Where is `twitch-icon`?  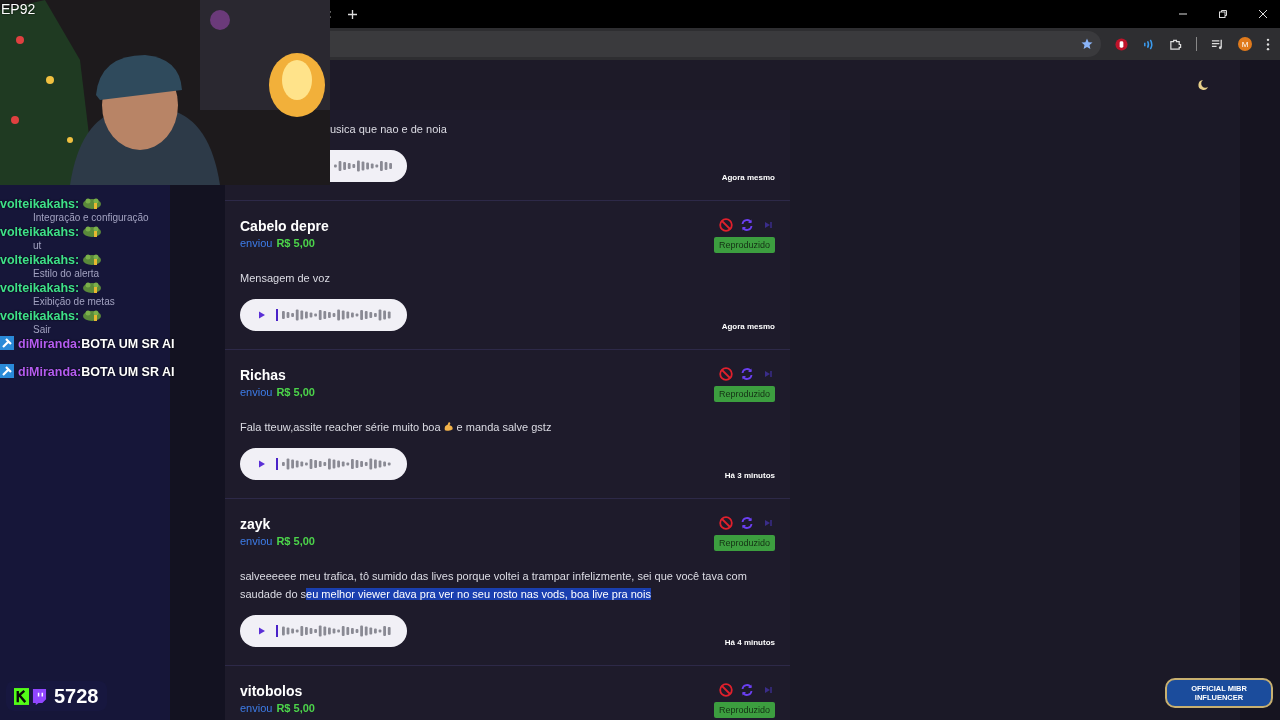
twitch-icon is located at coordinates (39, 696).